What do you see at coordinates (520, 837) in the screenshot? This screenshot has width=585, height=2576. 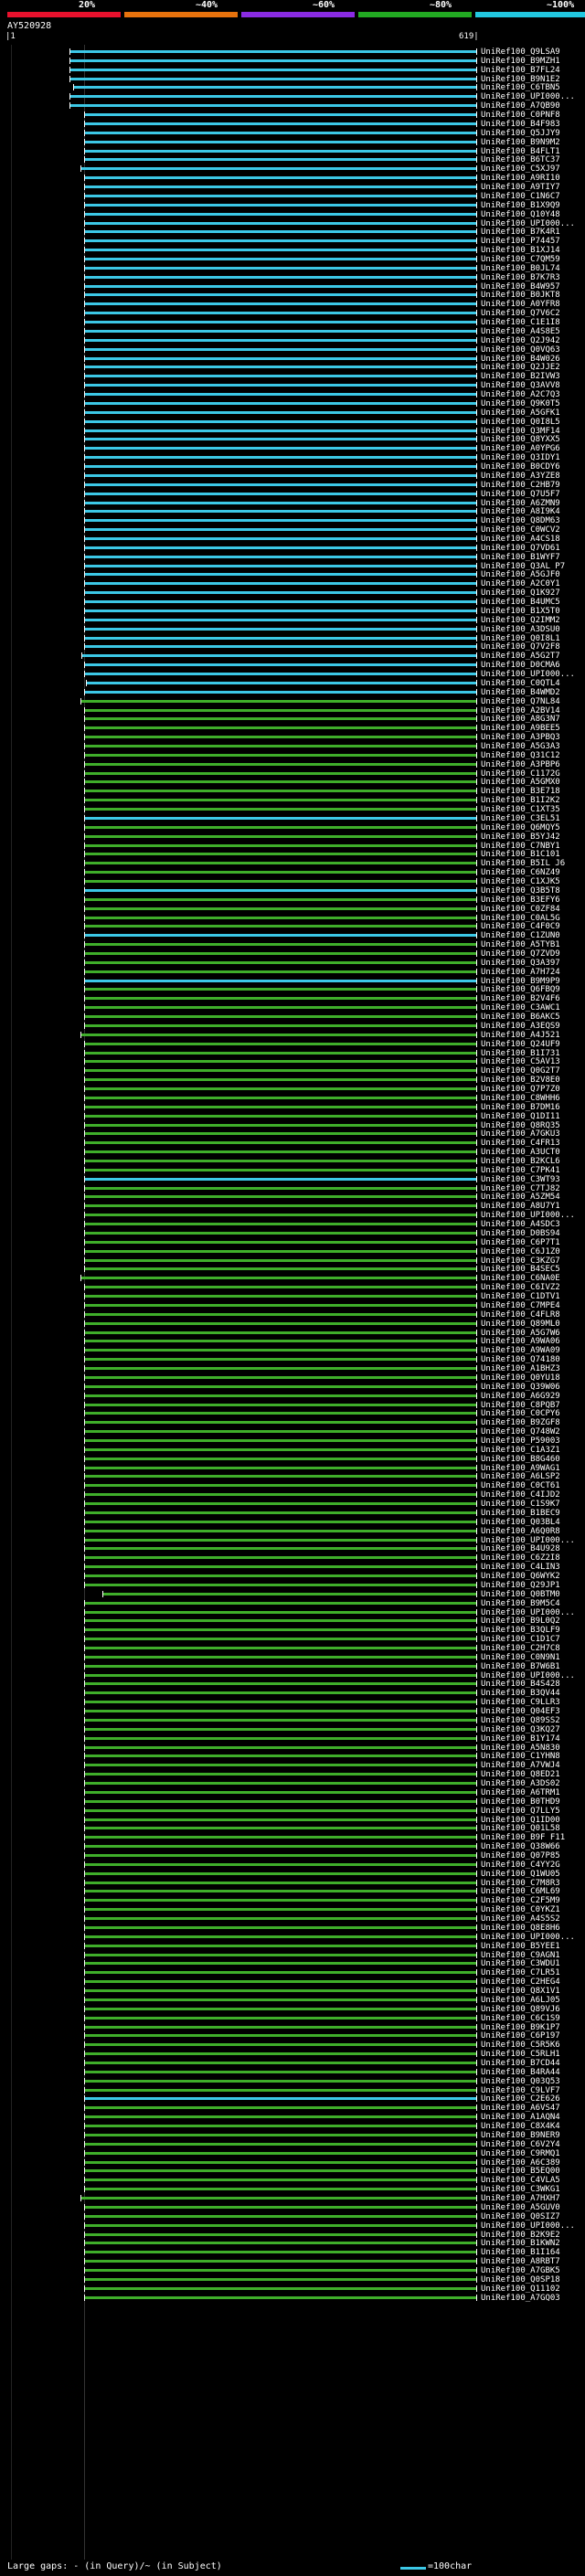 I see `hit-label: UniRef100_B5YJ42` at bounding box center [520, 837].